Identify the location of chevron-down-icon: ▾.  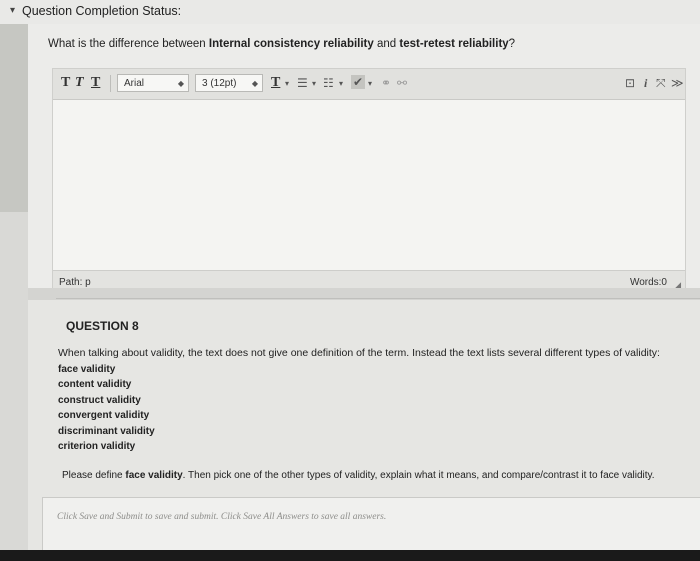
(12, 10).